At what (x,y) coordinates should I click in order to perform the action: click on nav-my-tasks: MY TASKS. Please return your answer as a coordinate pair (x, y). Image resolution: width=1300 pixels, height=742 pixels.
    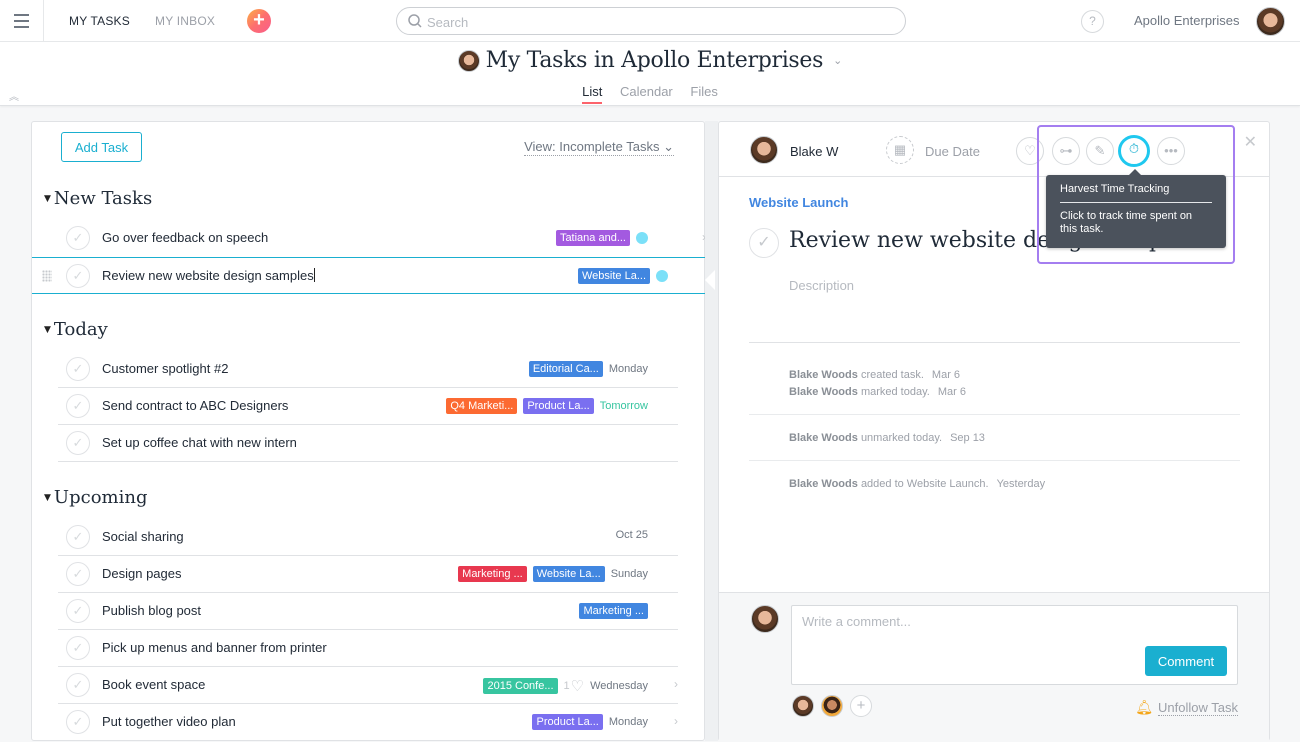
    Looking at the image, I should click on (99, 21).